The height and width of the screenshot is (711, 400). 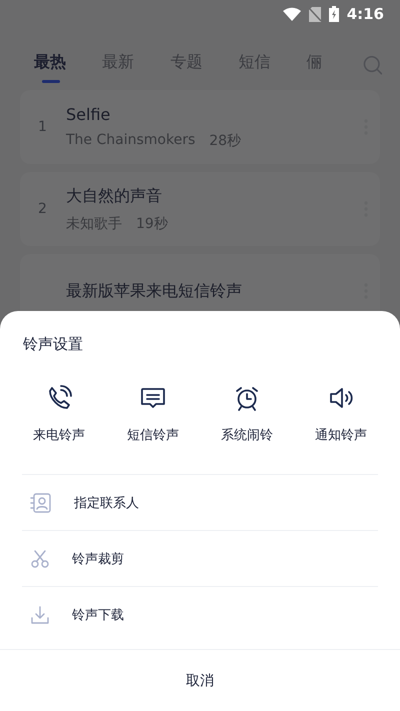 What do you see at coordinates (372, 65) in the screenshot?
I see `search-icon` at bounding box center [372, 65].